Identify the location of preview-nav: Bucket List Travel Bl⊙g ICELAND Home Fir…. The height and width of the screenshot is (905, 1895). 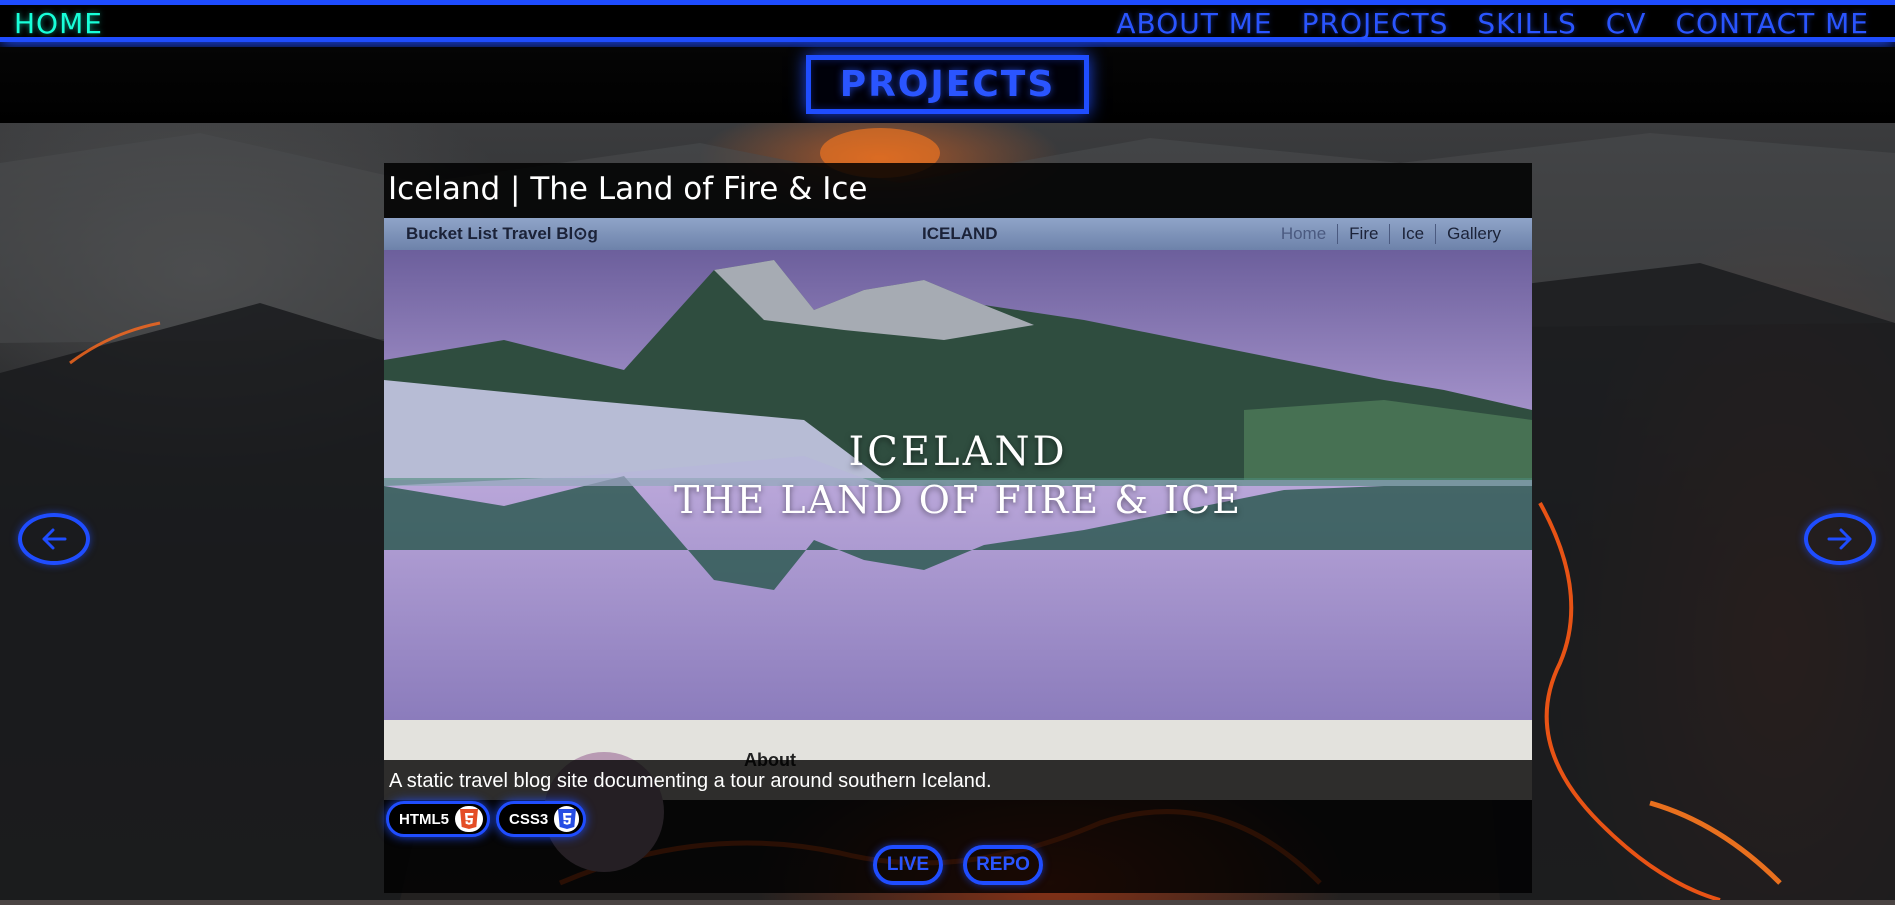
(958, 234).